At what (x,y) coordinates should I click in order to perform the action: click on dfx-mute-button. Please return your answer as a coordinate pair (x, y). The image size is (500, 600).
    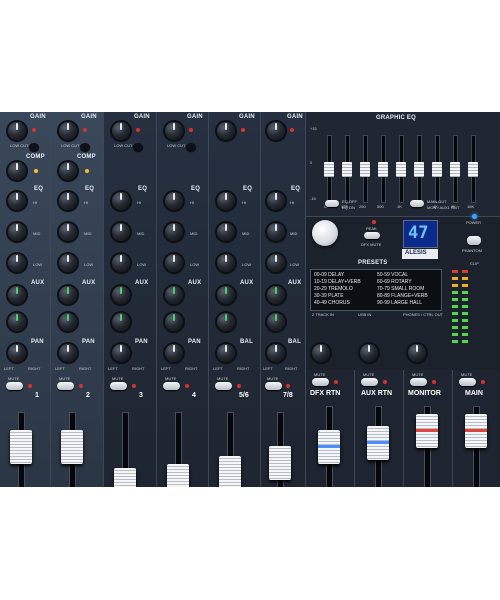
    Looking at the image, I should click on (372, 235).